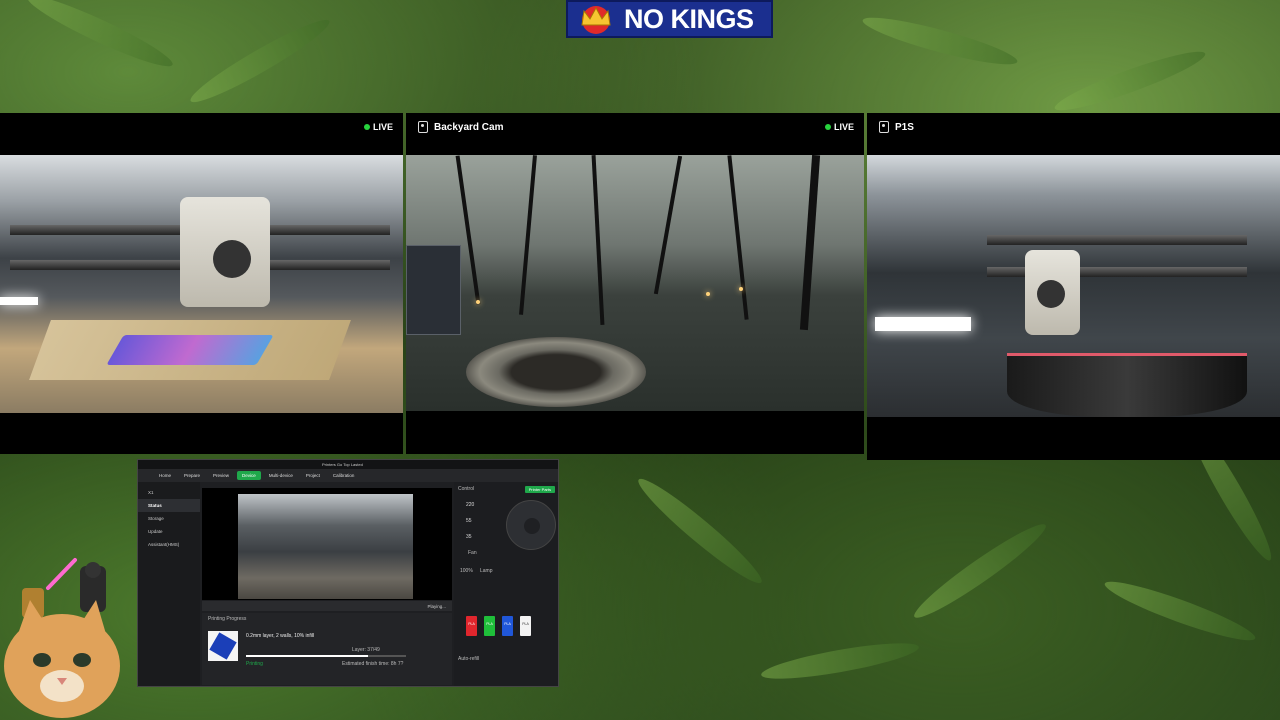  I want to click on camera-title: P1S, so click(904, 127).